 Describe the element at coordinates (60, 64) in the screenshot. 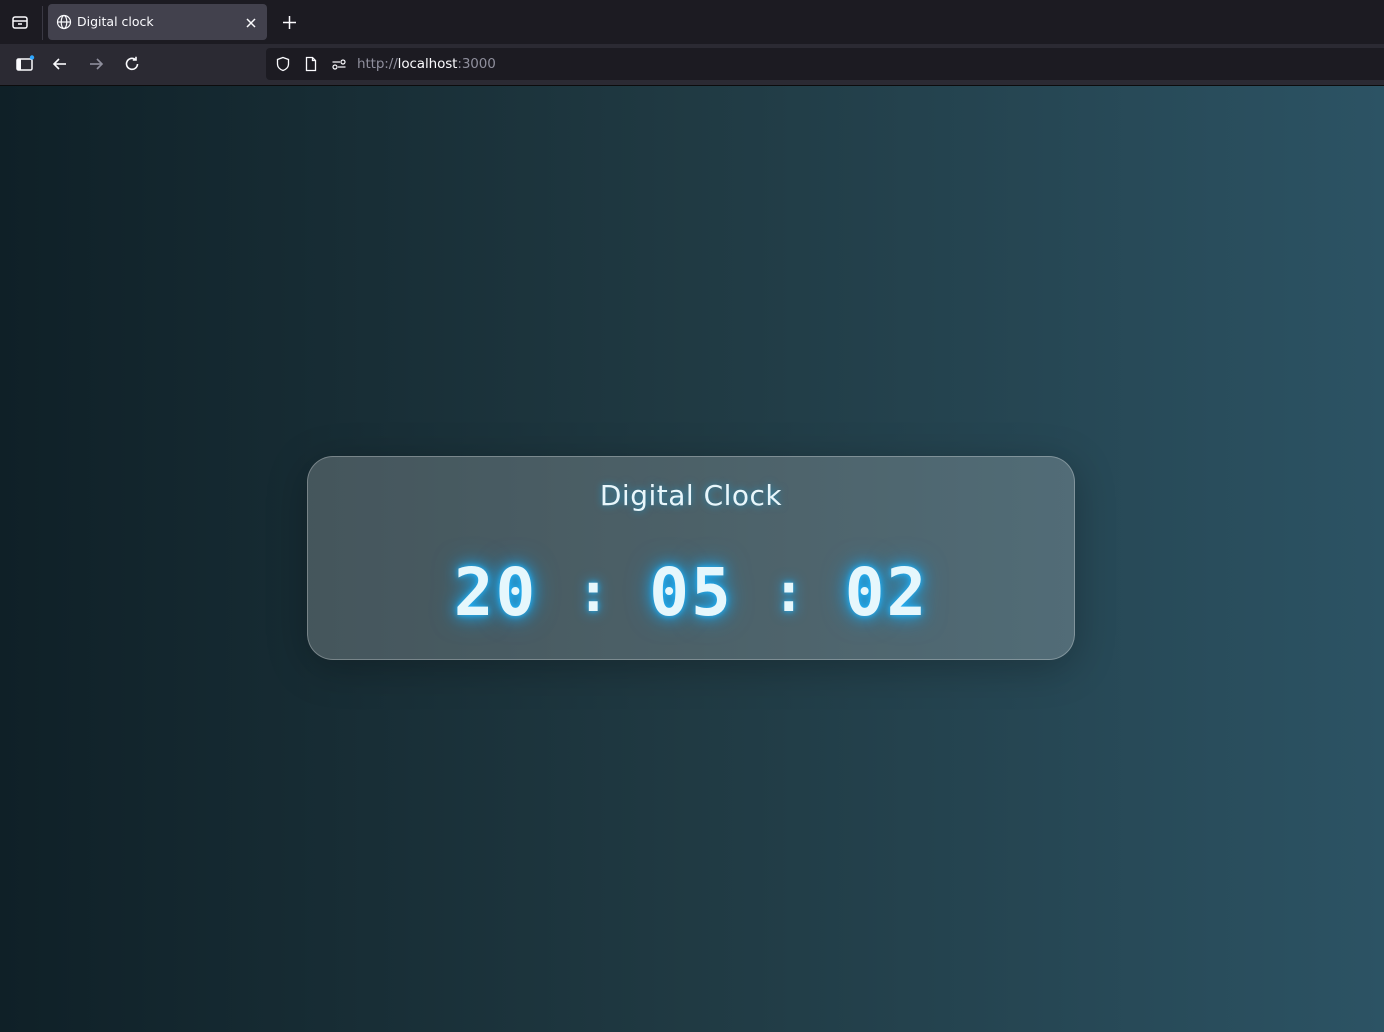

I see `back-arrow-icon` at that location.